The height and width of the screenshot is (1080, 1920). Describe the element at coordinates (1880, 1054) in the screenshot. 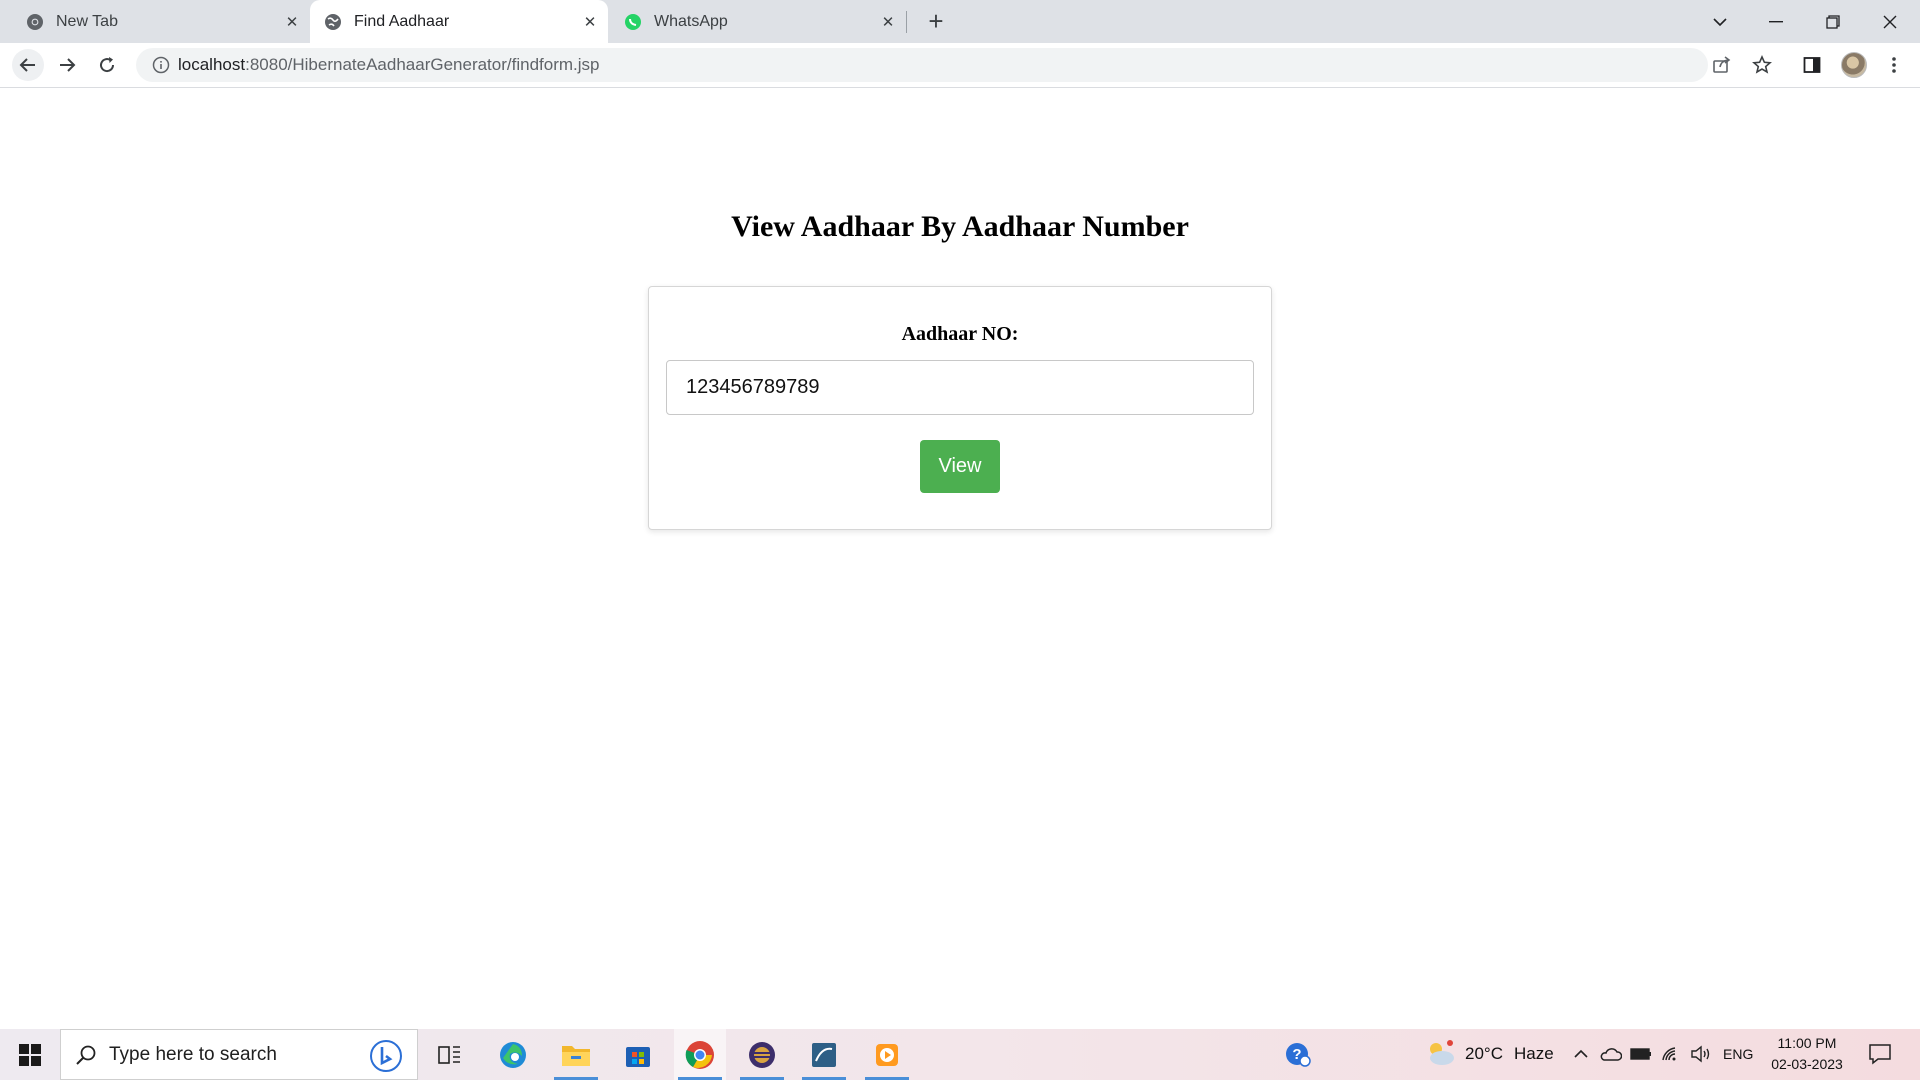

I see `notification-icon` at that location.